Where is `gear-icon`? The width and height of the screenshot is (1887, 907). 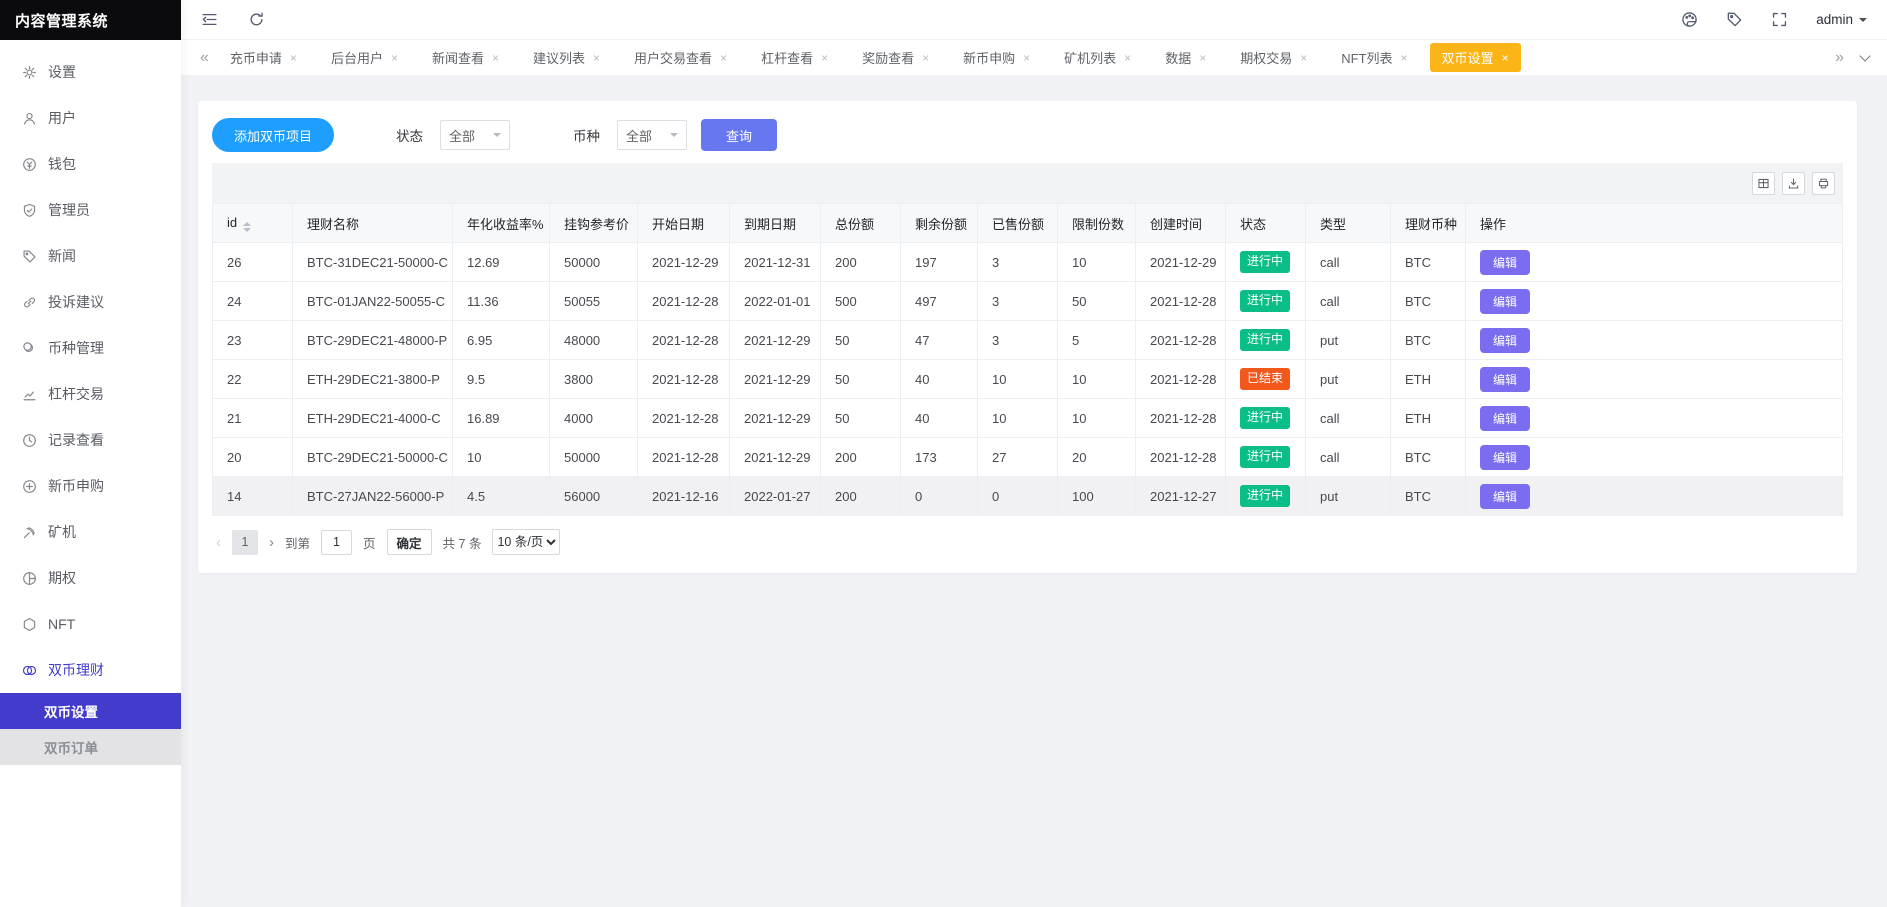 gear-icon is located at coordinates (29, 72).